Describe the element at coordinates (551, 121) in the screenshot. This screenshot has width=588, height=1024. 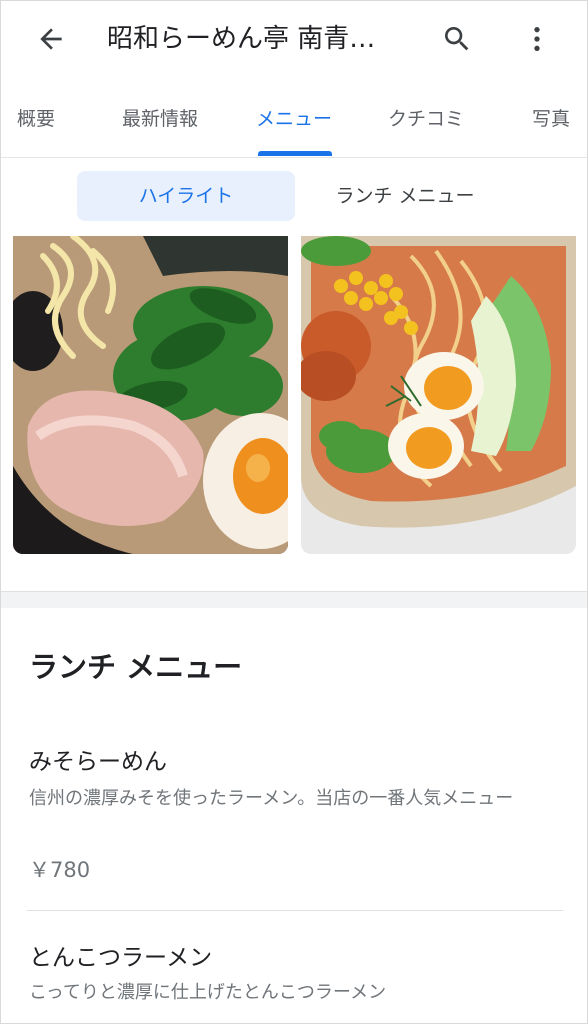
I see `tab-photos: 写真` at that location.